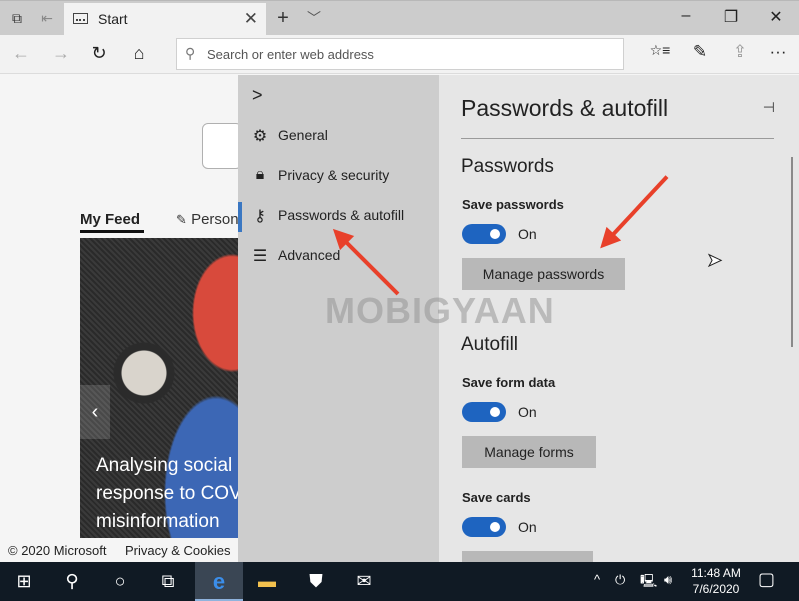  I want to click on sliders-icon: ☰, so click(260, 256).